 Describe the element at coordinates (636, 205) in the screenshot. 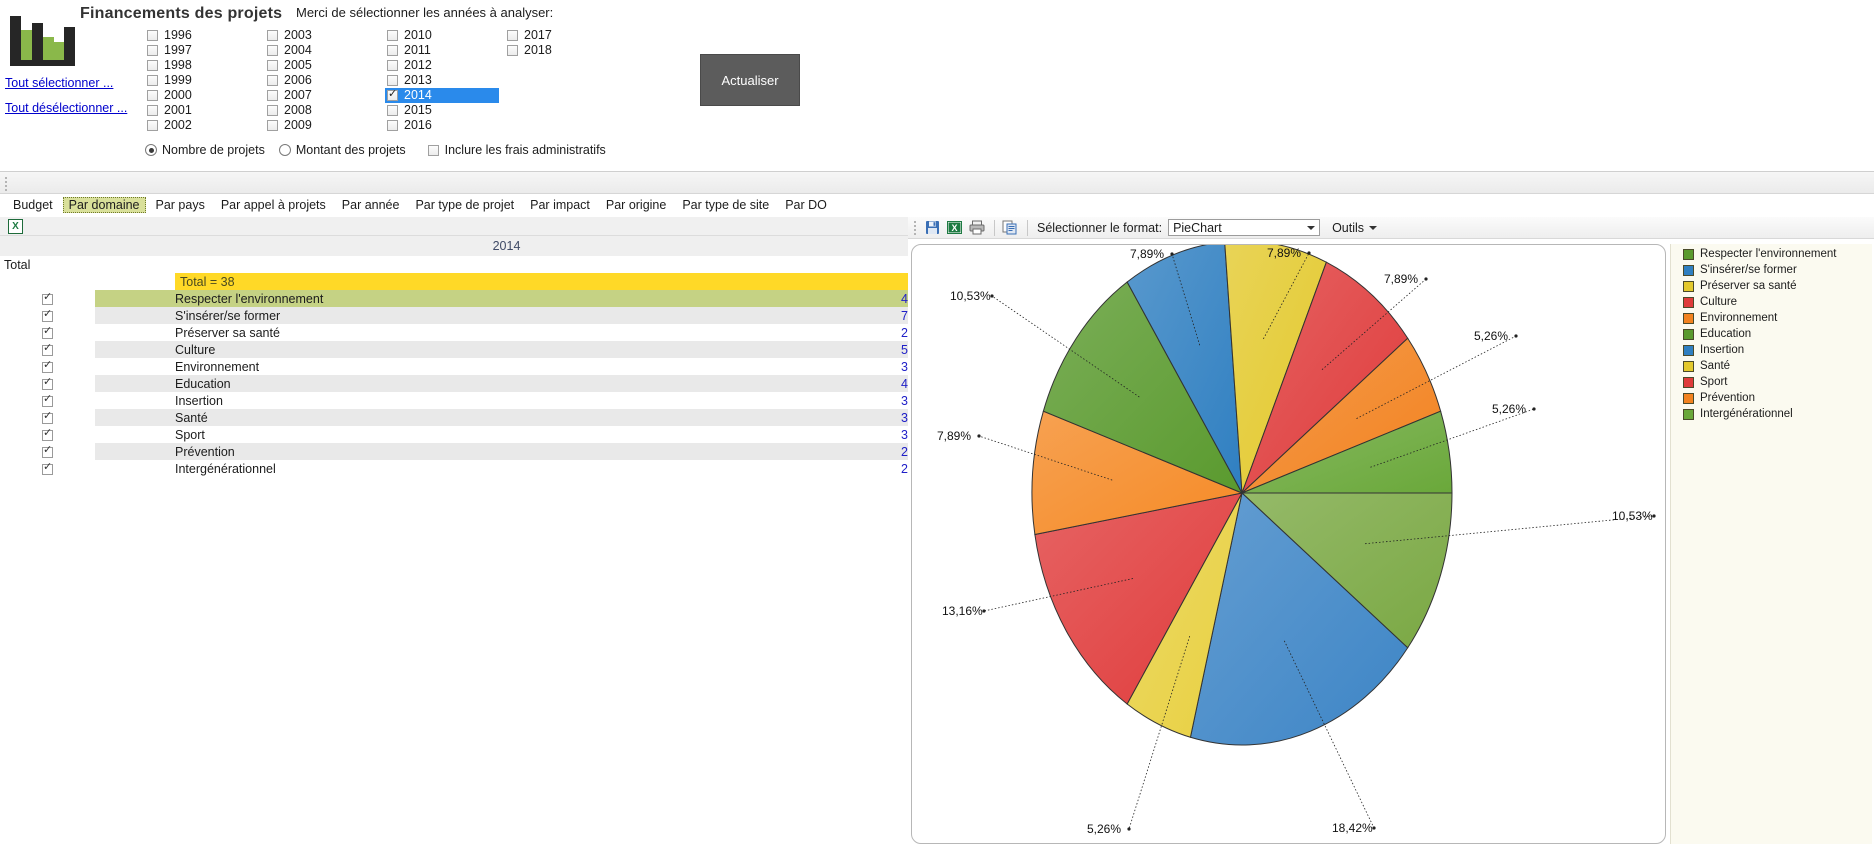

I see `tab-par-origine: Par origine` at that location.